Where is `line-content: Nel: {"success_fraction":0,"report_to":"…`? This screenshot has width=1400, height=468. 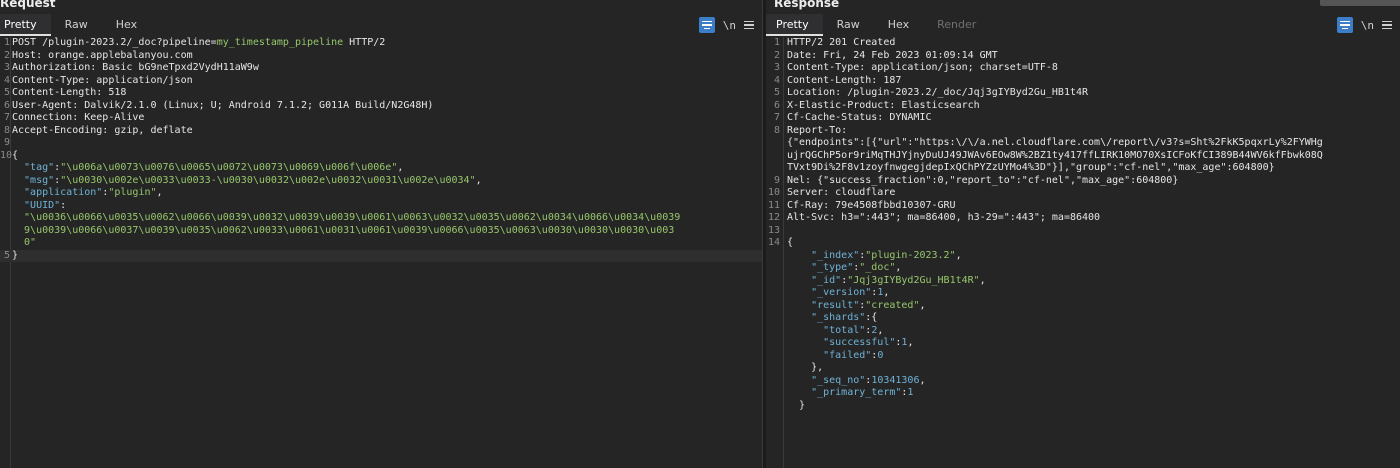
line-content: Nel: {"success_fraction":0,"report_to":"… is located at coordinates (1093, 181).